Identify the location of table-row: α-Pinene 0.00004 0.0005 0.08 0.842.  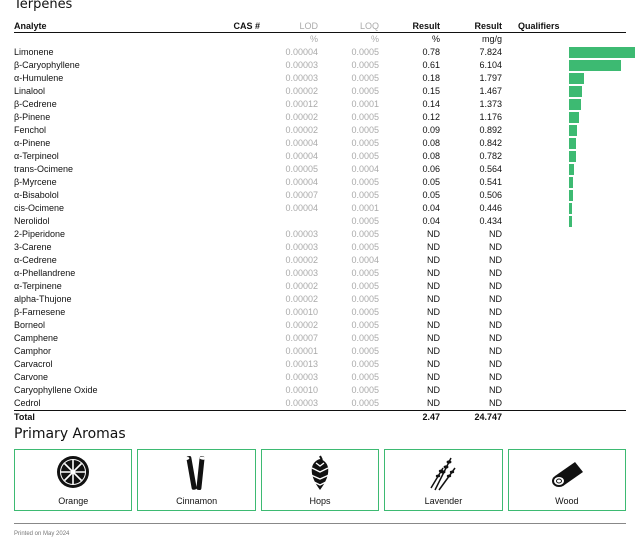
(320, 143).